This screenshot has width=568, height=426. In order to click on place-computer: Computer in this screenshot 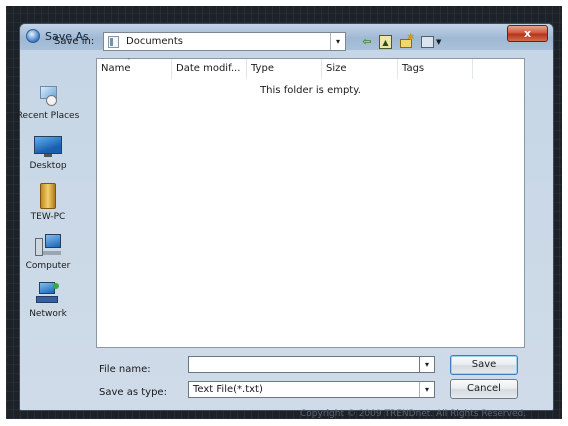, I will do `click(48, 252)`.